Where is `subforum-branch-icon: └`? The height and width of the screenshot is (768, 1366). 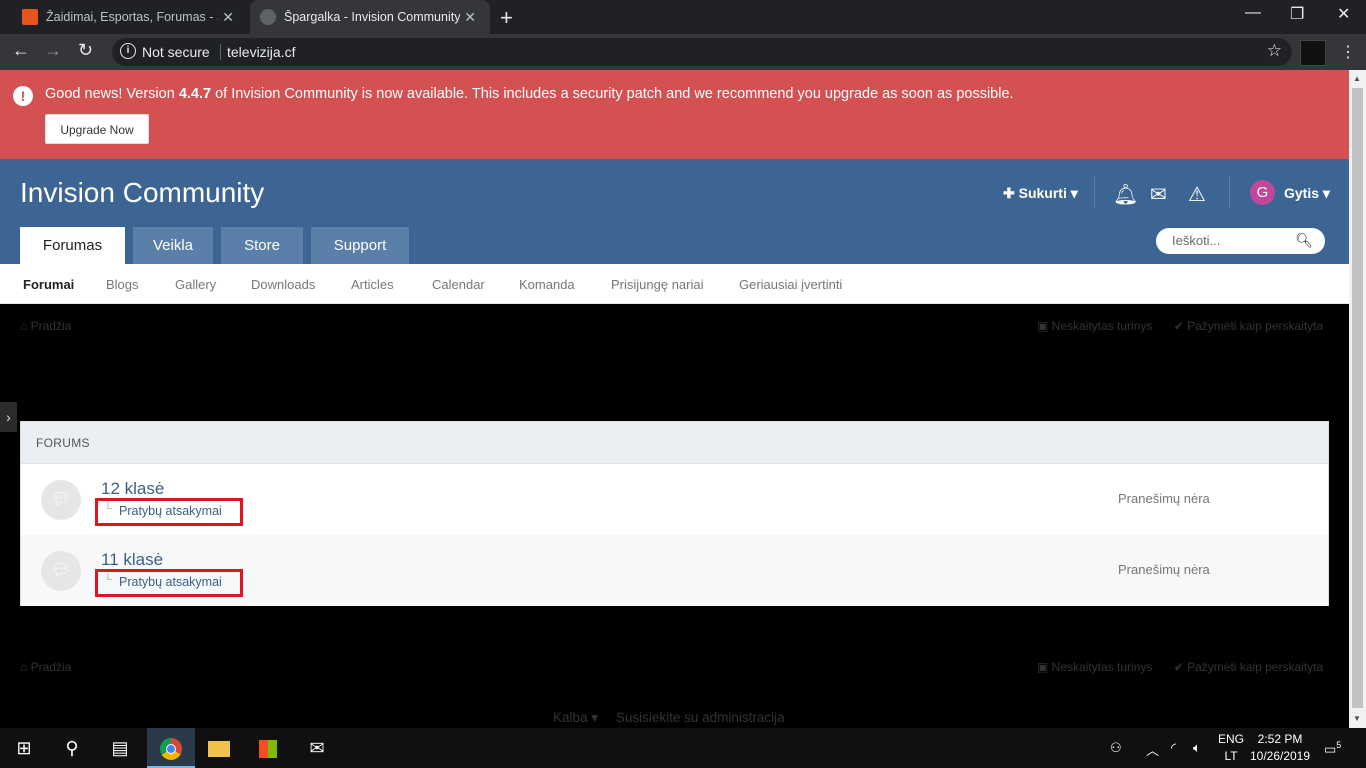
subforum-branch-icon: └ is located at coordinates (108, 580).